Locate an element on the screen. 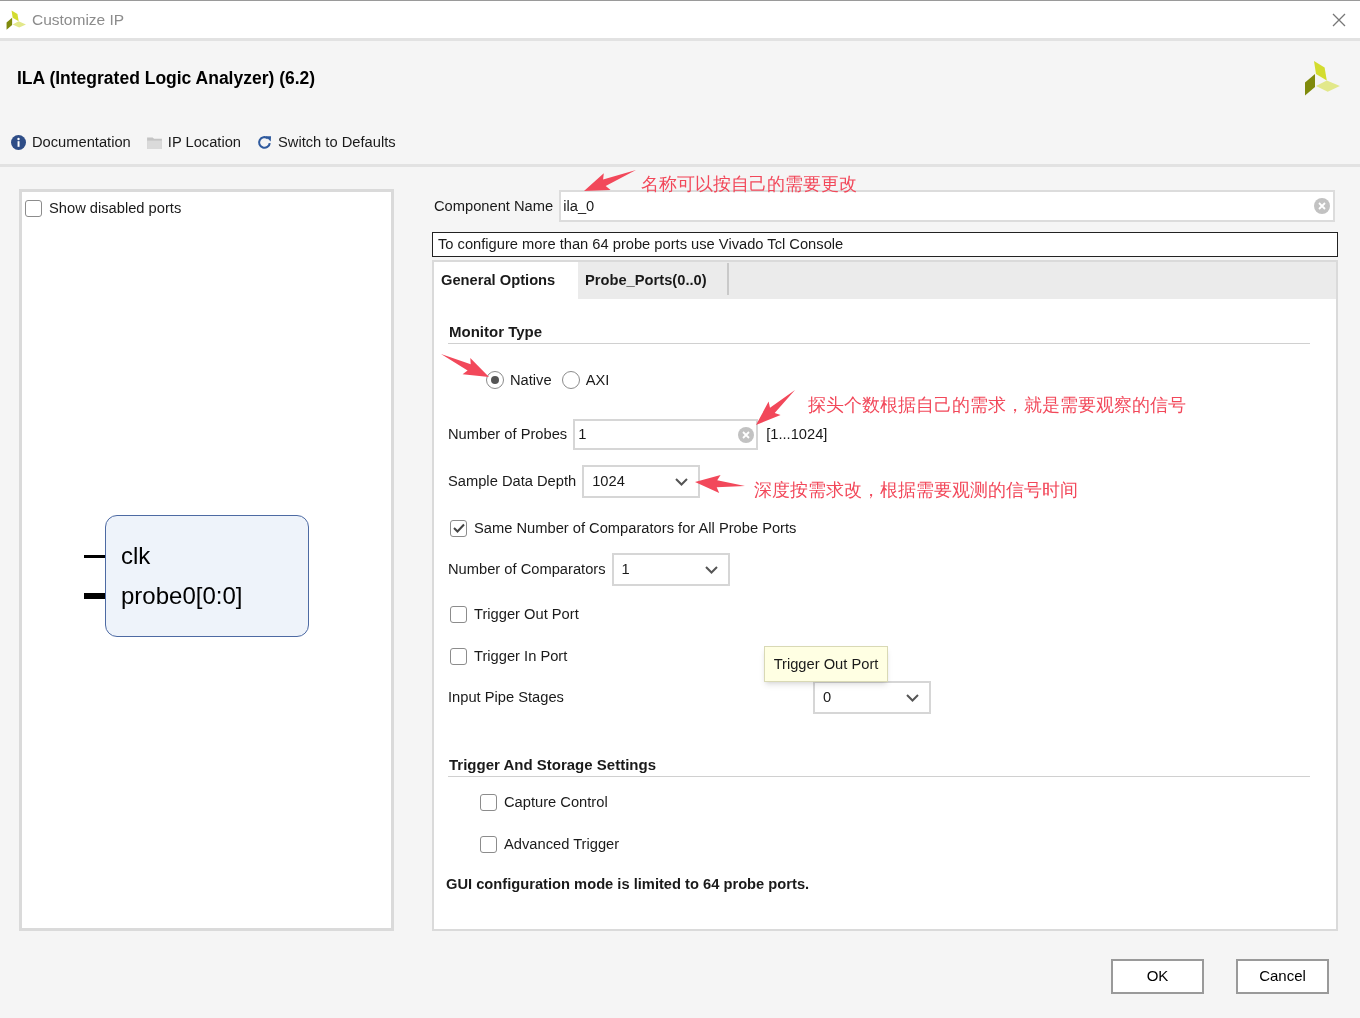 The width and height of the screenshot is (1360, 1018). dialog-button: Cancel is located at coordinates (1282, 976).